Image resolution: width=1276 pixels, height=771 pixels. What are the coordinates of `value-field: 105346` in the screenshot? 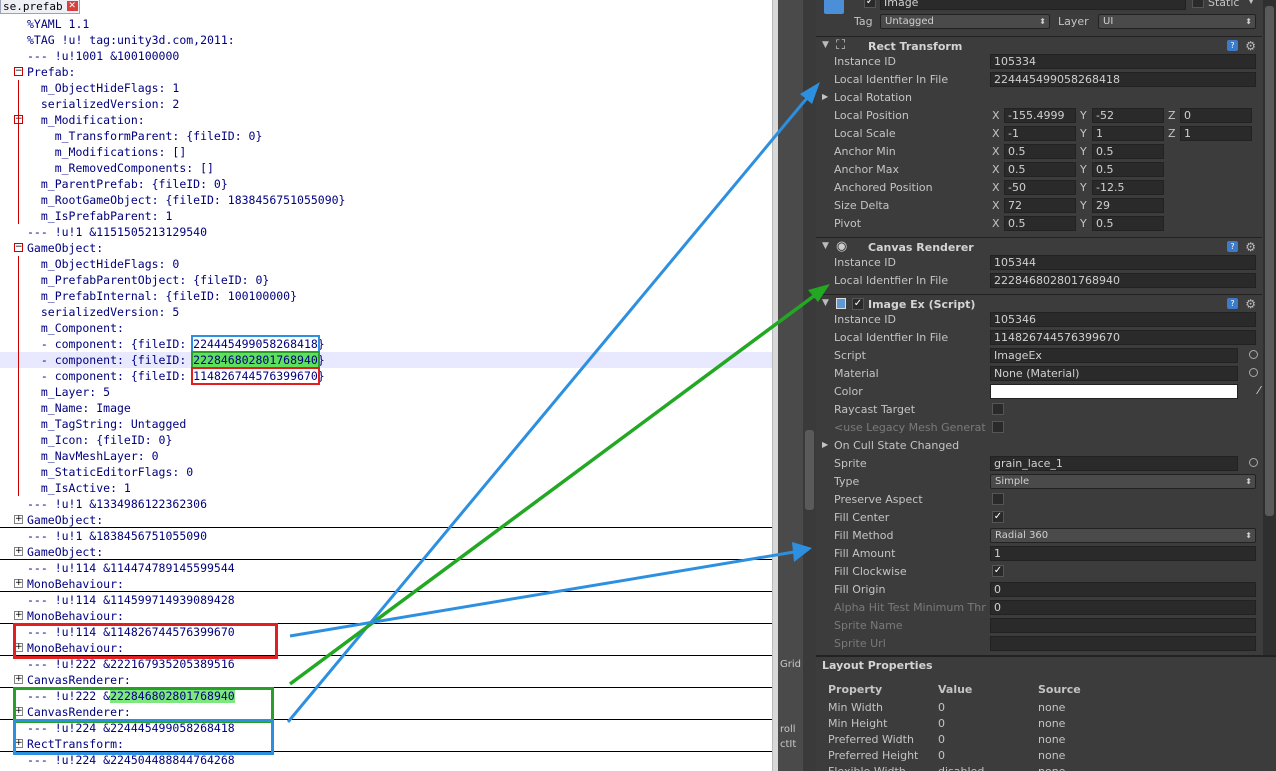 It's located at (1123, 319).